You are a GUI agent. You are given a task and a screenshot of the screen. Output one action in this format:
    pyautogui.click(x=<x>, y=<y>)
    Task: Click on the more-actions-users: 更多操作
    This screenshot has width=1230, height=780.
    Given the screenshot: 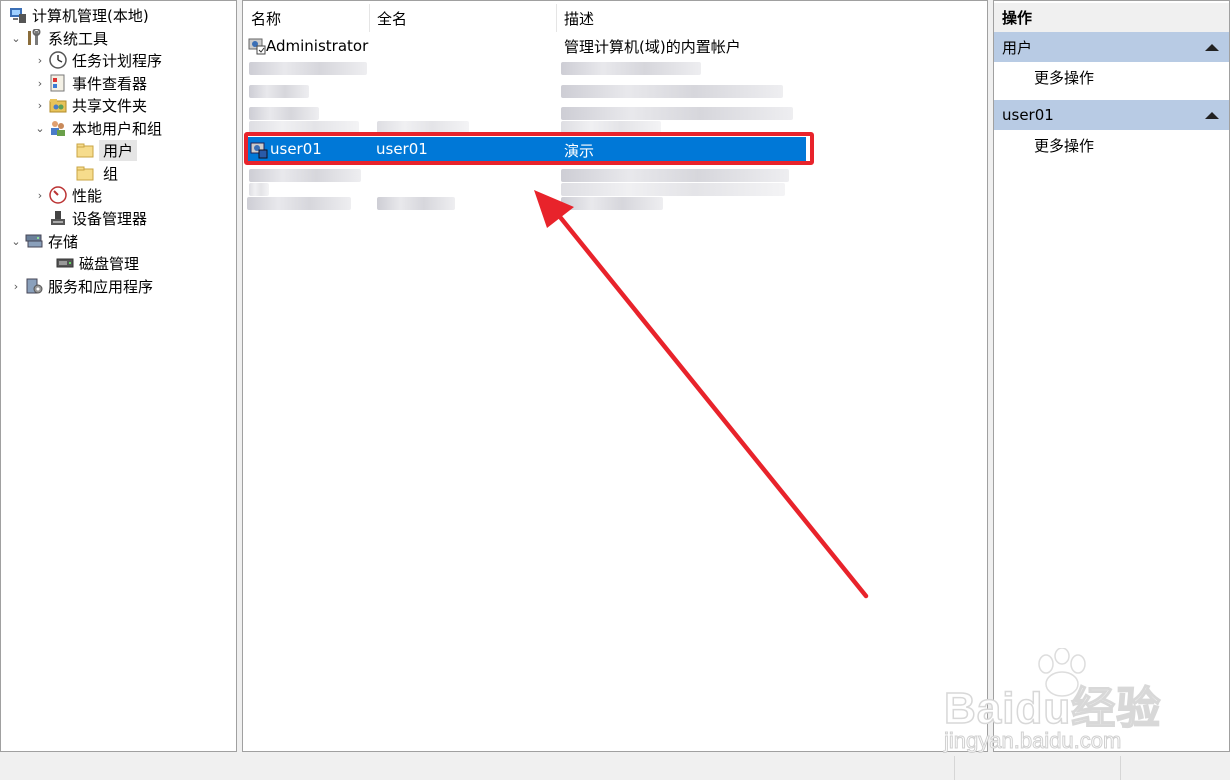 What is the action you would take?
    pyautogui.click(x=1131, y=77)
    